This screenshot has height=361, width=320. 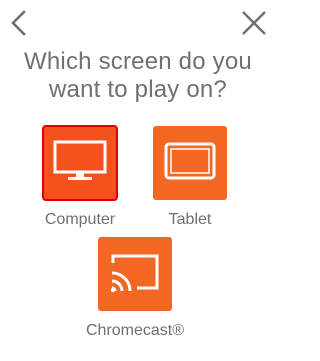 I want to click on monitor-icon, so click(x=80, y=163).